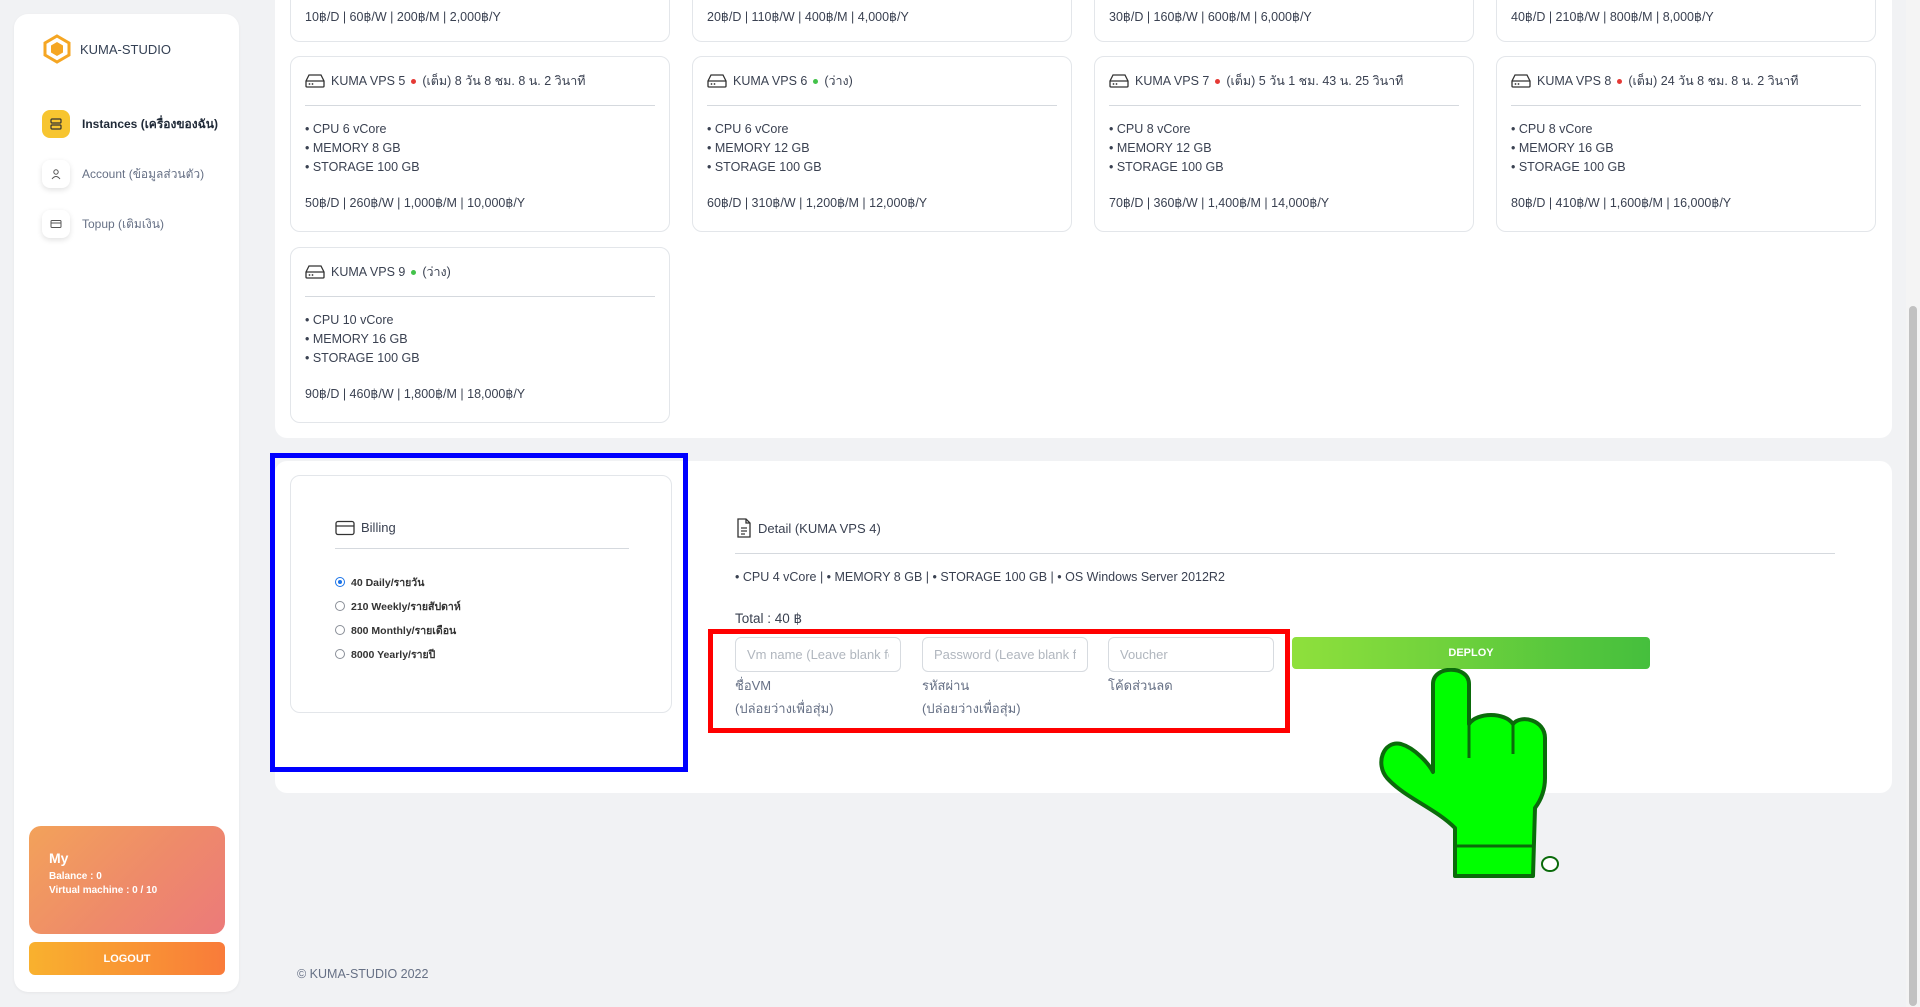  Describe the element at coordinates (403, 17) in the screenshot. I see `vps-price: 10฿/D | 60฿/W | 200฿/M | 2,000฿/Y` at that location.